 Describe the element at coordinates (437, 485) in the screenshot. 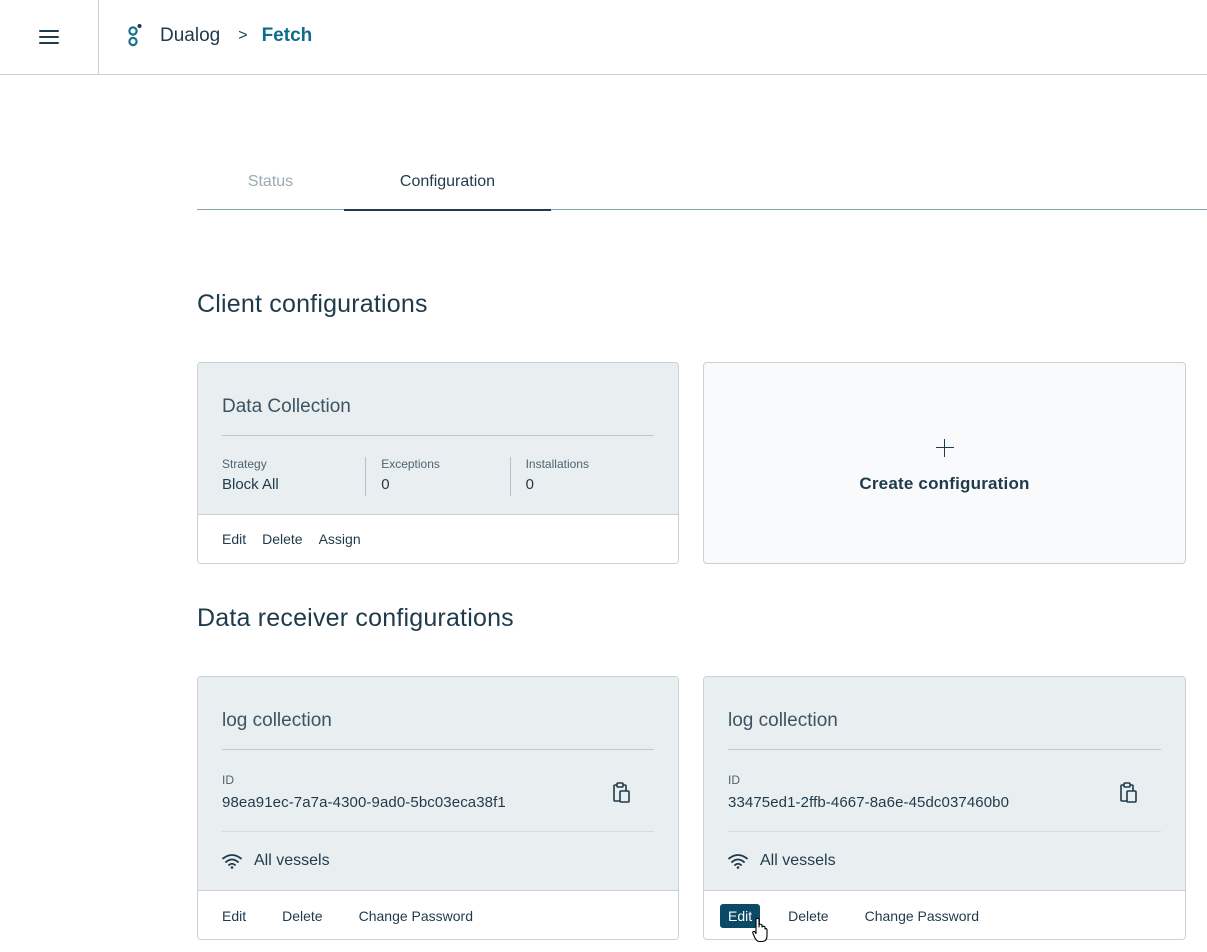

I see `stat-exceptions: Exceptions 0` at that location.